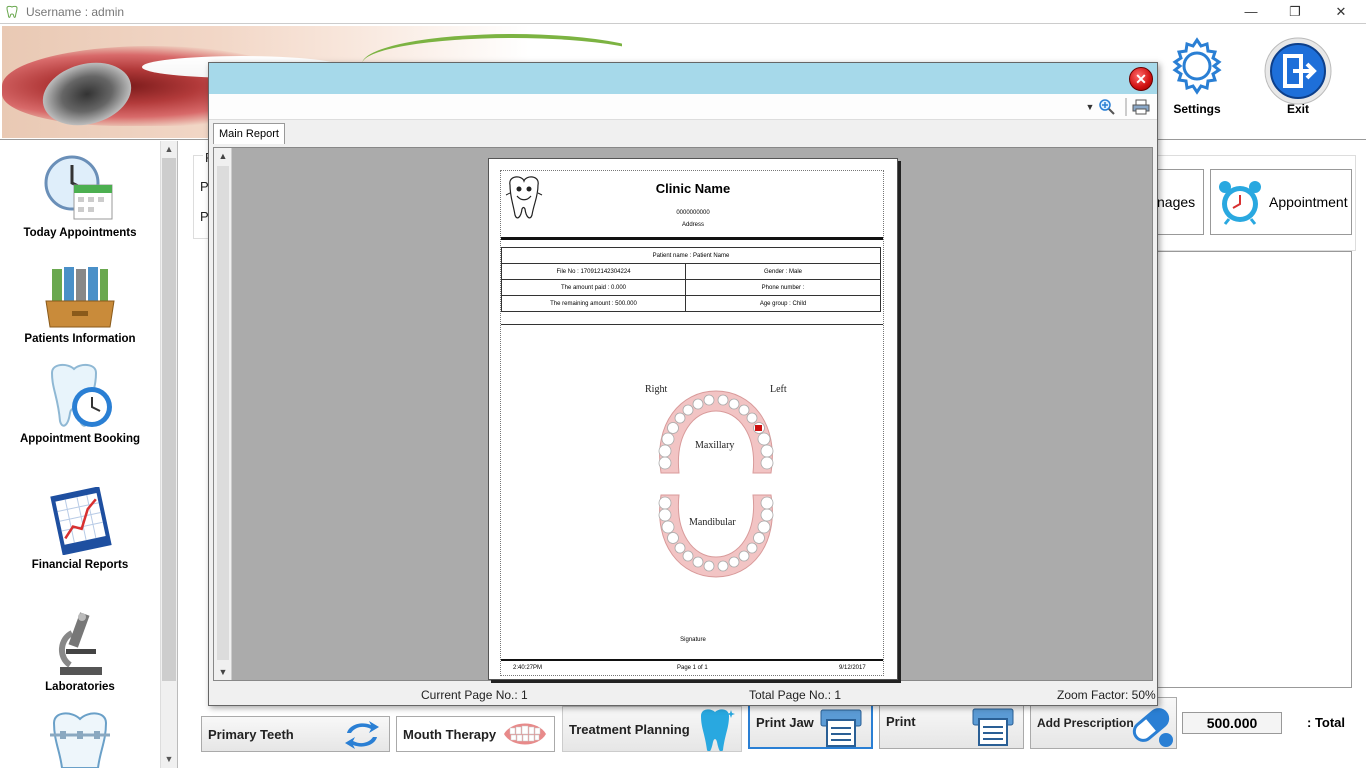 Image resolution: width=1366 pixels, height=768 pixels. I want to click on mouth-therapy-button: Mouth Therapy, so click(475, 734).